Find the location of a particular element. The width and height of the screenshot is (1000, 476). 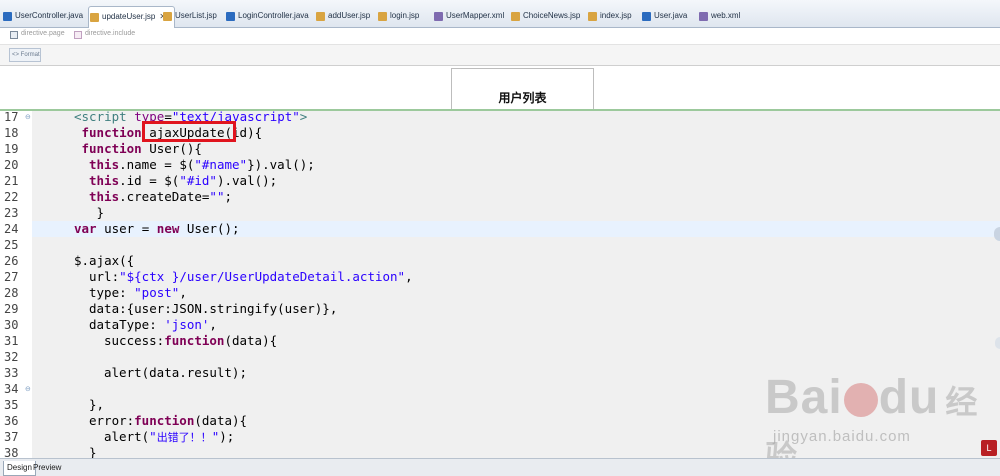

code-token: url: is located at coordinates (104, 276).